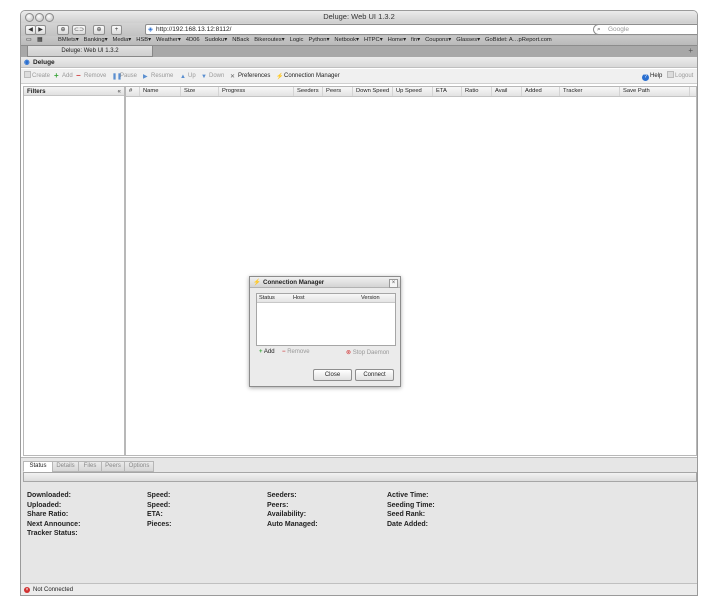 The height and width of the screenshot is (600, 718). I want to click on status-label: Seed Rank:, so click(406, 515).